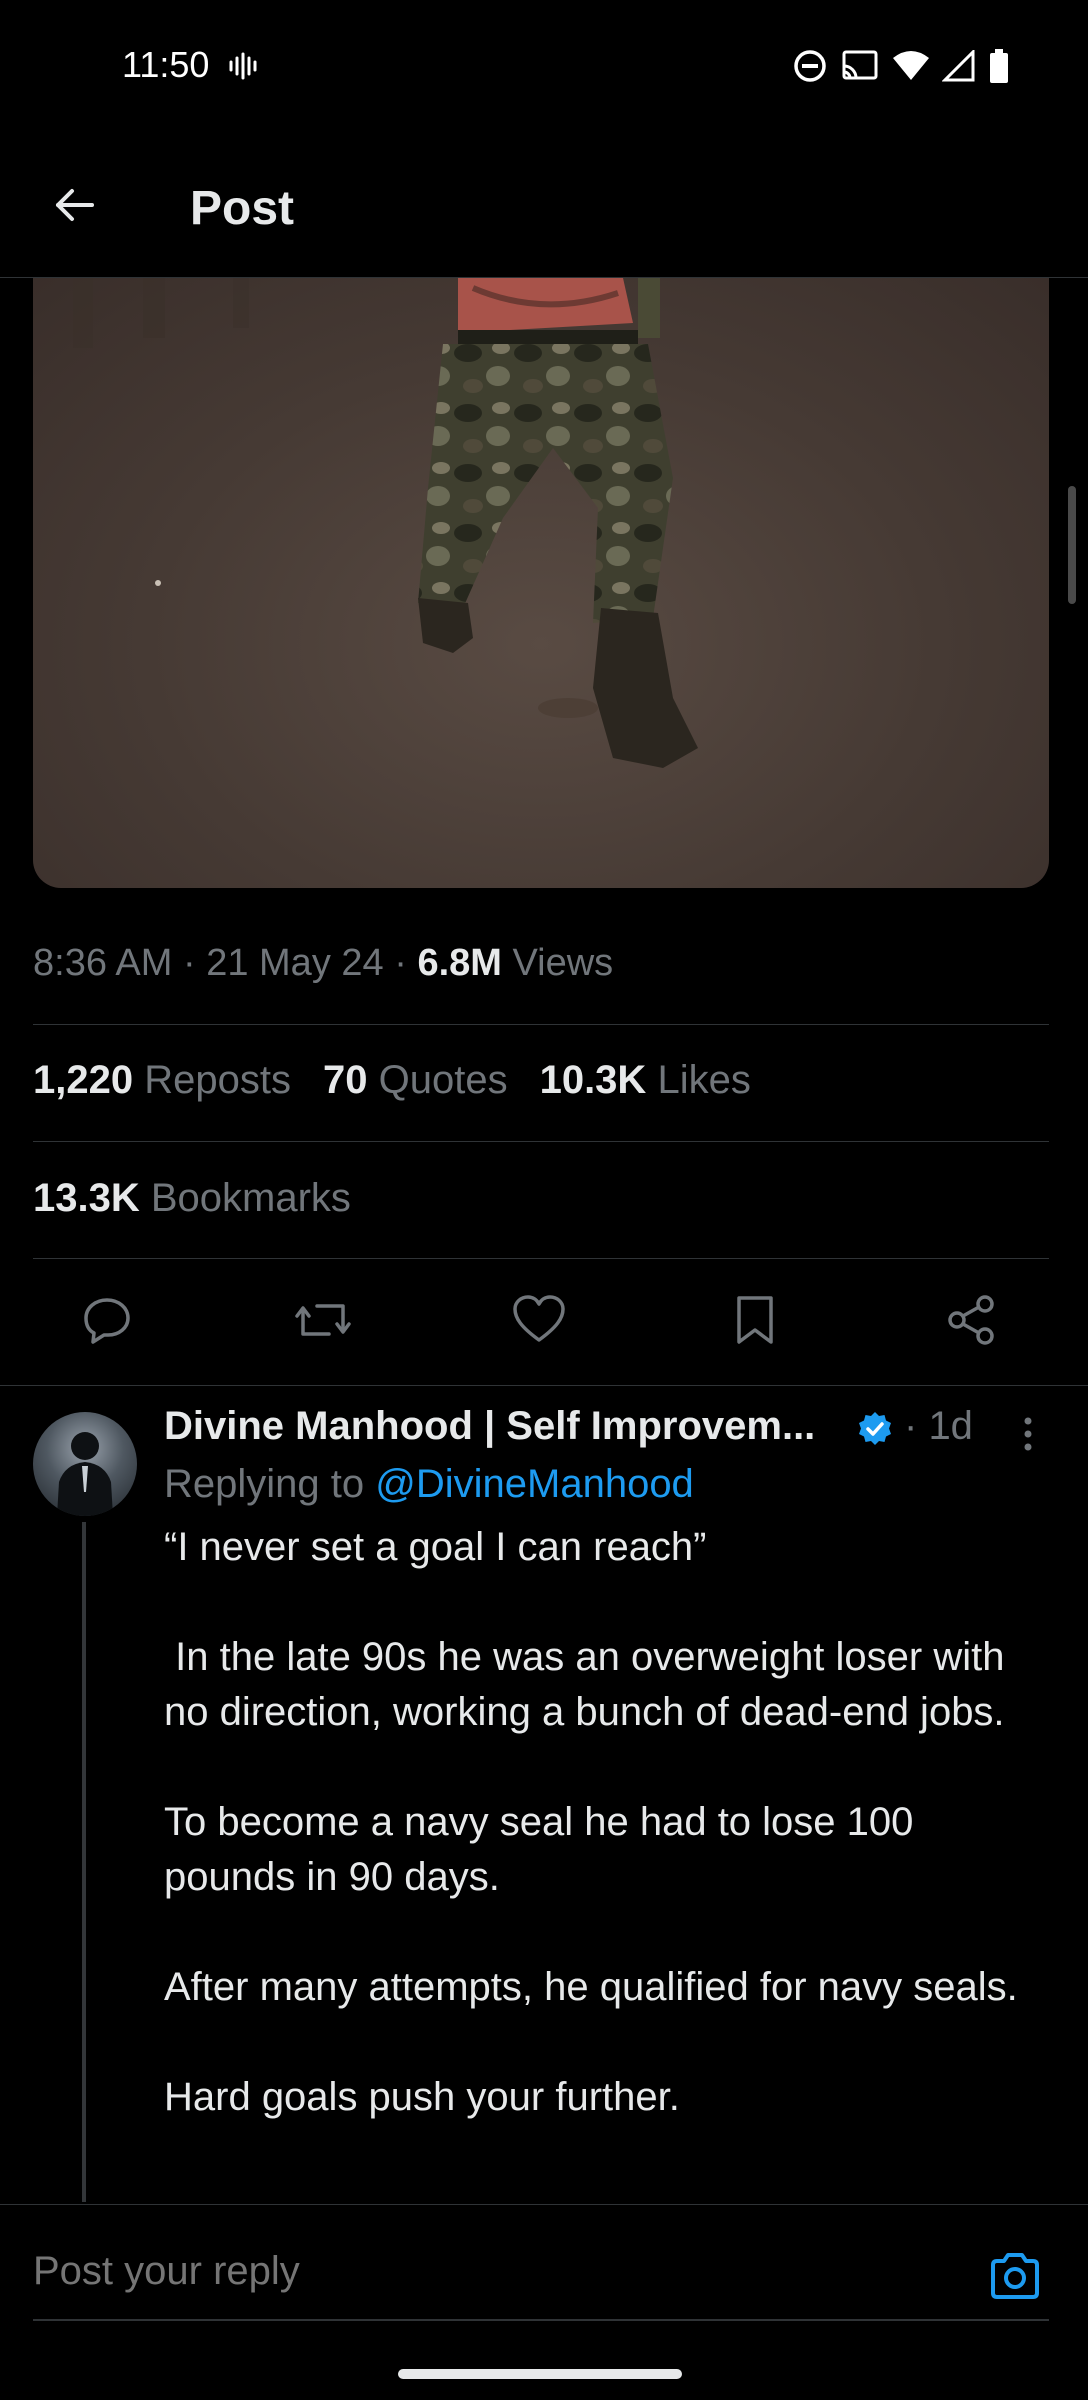  What do you see at coordinates (541, 2320) in the screenshot?
I see `composer-underline` at bounding box center [541, 2320].